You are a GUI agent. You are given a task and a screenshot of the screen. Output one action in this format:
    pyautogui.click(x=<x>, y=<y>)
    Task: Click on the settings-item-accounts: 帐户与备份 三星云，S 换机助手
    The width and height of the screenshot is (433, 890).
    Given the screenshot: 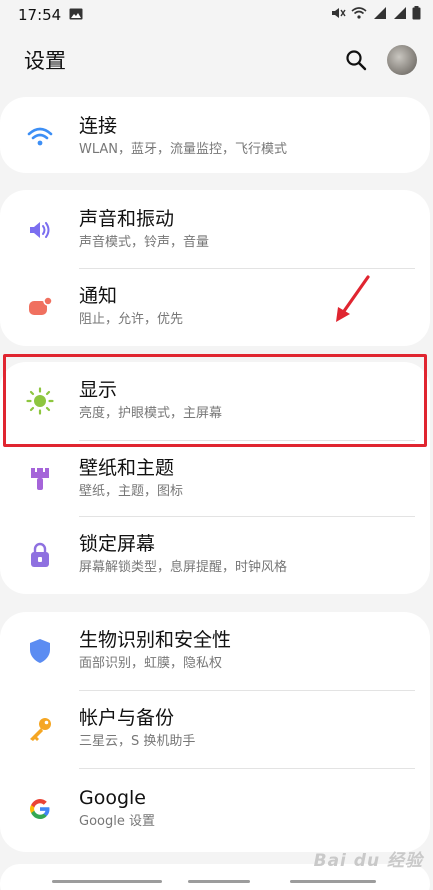 What is the action you would take?
    pyautogui.click(x=215, y=729)
    